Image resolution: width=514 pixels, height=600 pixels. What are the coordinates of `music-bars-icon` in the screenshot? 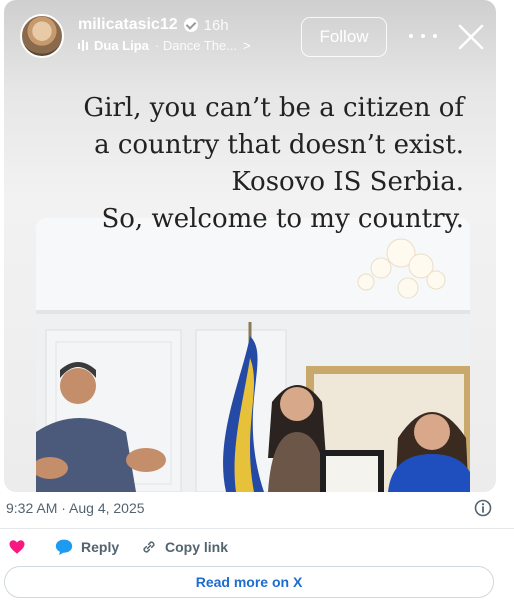 It's located at (83, 46).